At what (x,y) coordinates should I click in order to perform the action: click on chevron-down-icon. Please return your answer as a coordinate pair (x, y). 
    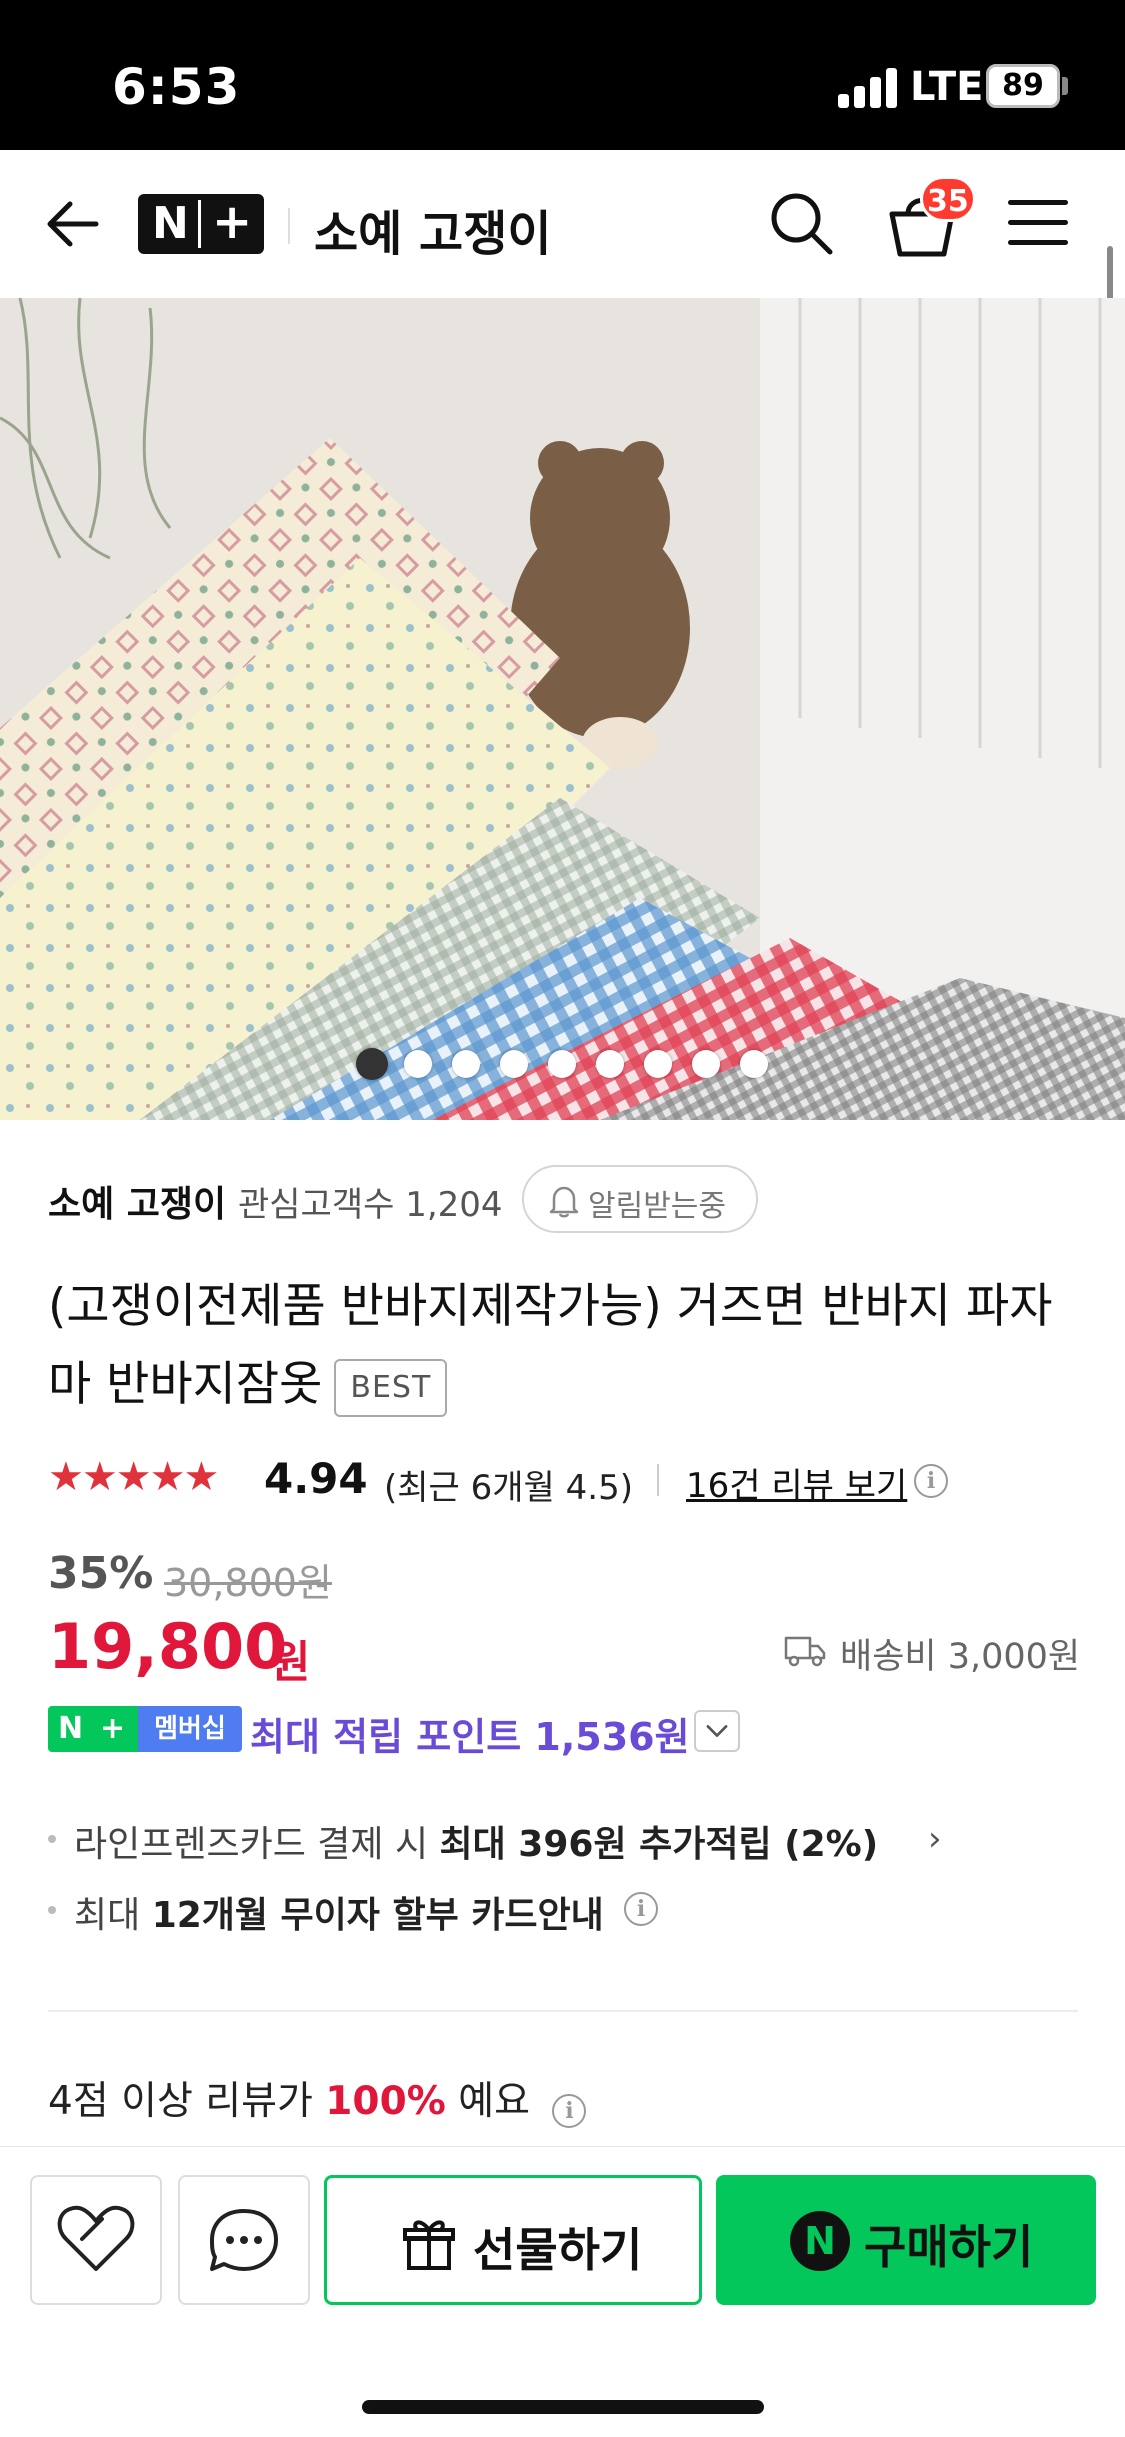
    Looking at the image, I should click on (717, 1731).